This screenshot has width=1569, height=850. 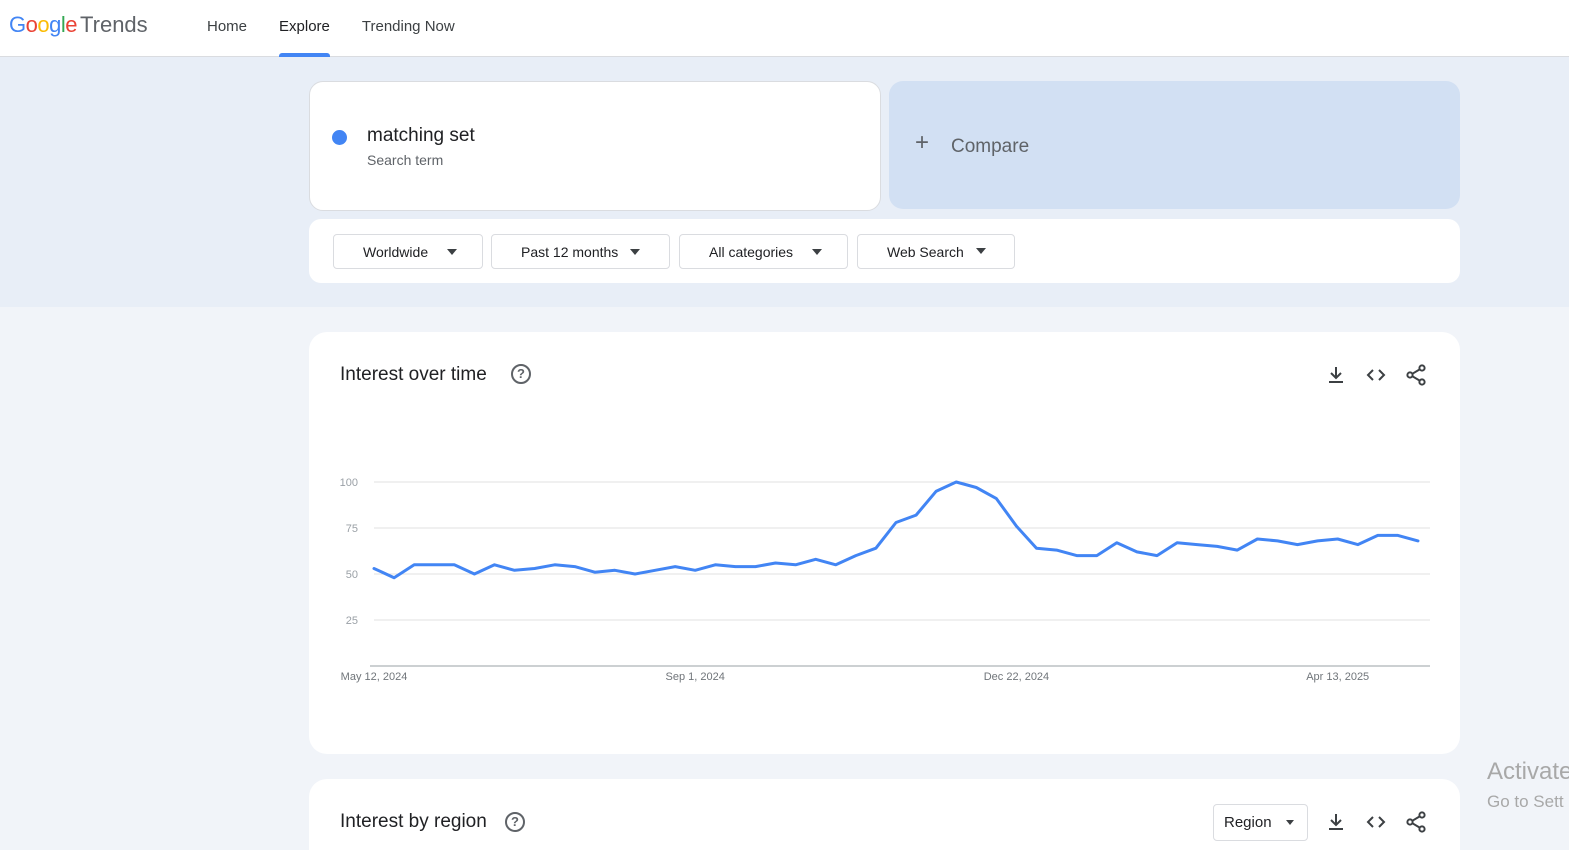 What do you see at coordinates (408, 28) in the screenshot?
I see `nav-trending-now: Trending Now` at bounding box center [408, 28].